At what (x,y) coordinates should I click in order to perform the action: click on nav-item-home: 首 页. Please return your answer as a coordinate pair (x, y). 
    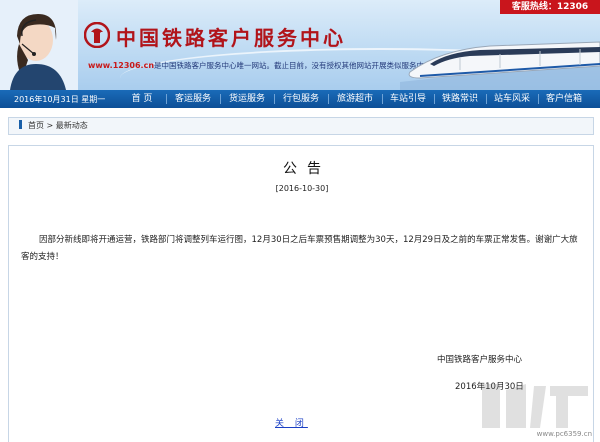
    Looking at the image, I should click on (142, 99).